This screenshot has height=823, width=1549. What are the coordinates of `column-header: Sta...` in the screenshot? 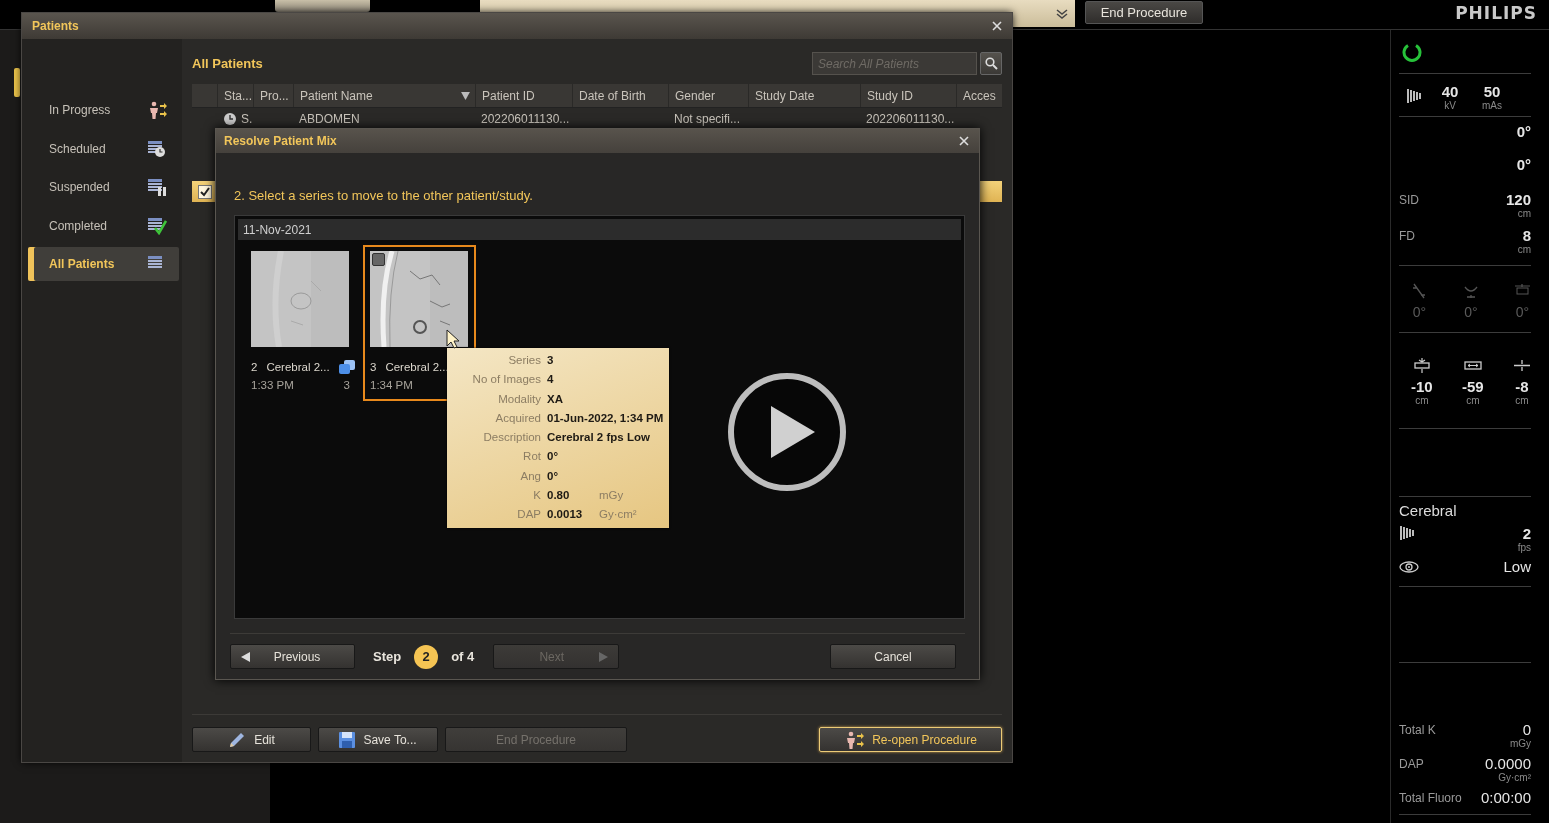 It's located at (235, 95).